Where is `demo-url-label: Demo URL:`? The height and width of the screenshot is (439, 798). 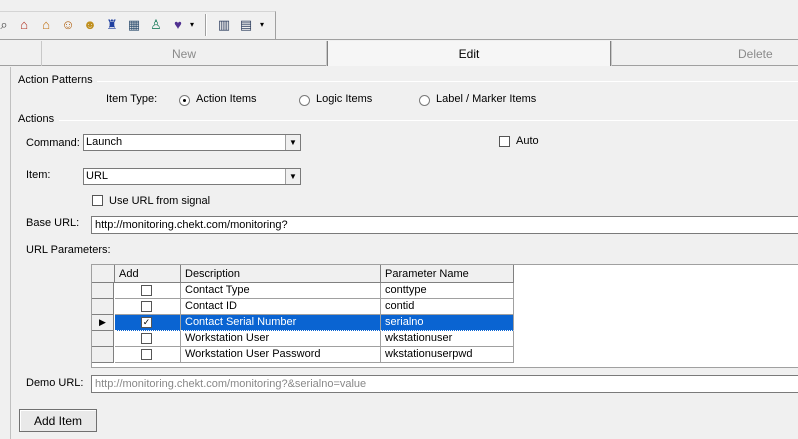 demo-url-label: Demo URL: is located at coordinates (55, 383).